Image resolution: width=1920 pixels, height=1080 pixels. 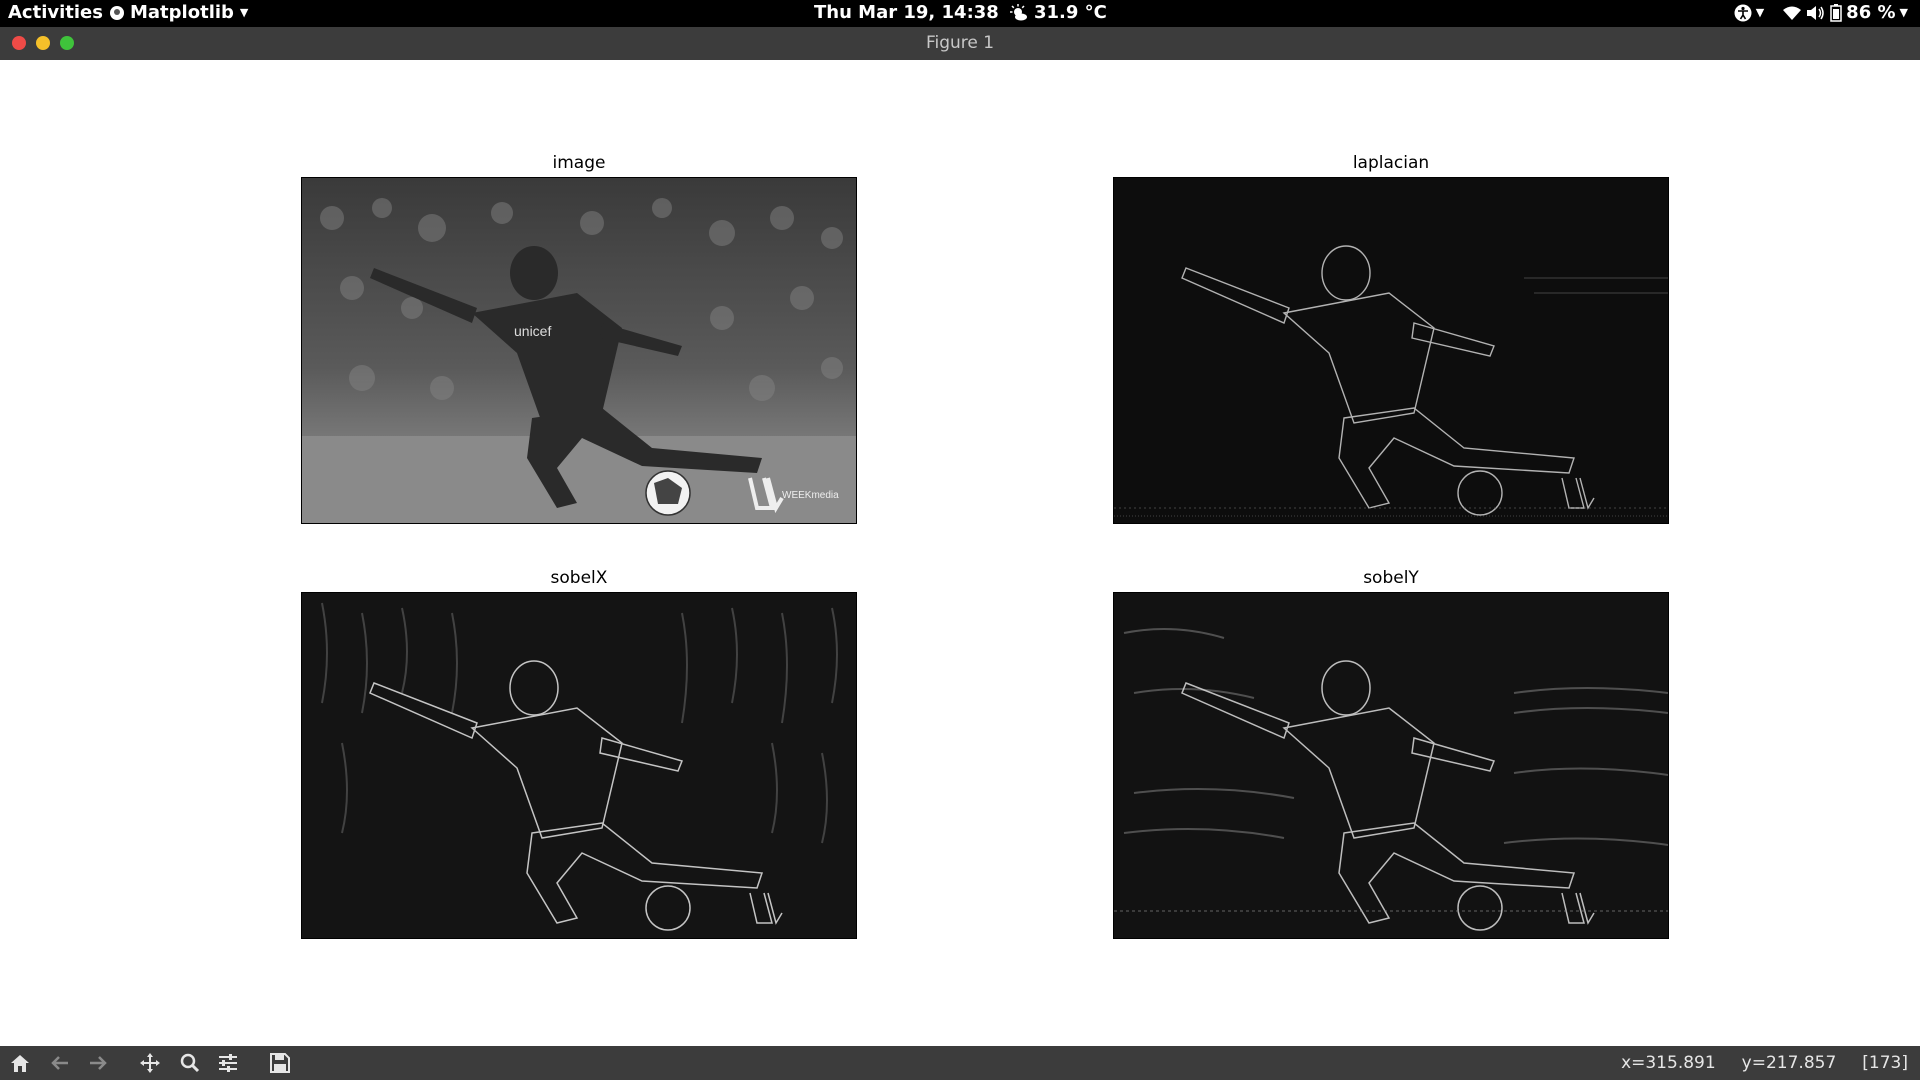 I want to click on save-icon, so click(x=280, y=1063).